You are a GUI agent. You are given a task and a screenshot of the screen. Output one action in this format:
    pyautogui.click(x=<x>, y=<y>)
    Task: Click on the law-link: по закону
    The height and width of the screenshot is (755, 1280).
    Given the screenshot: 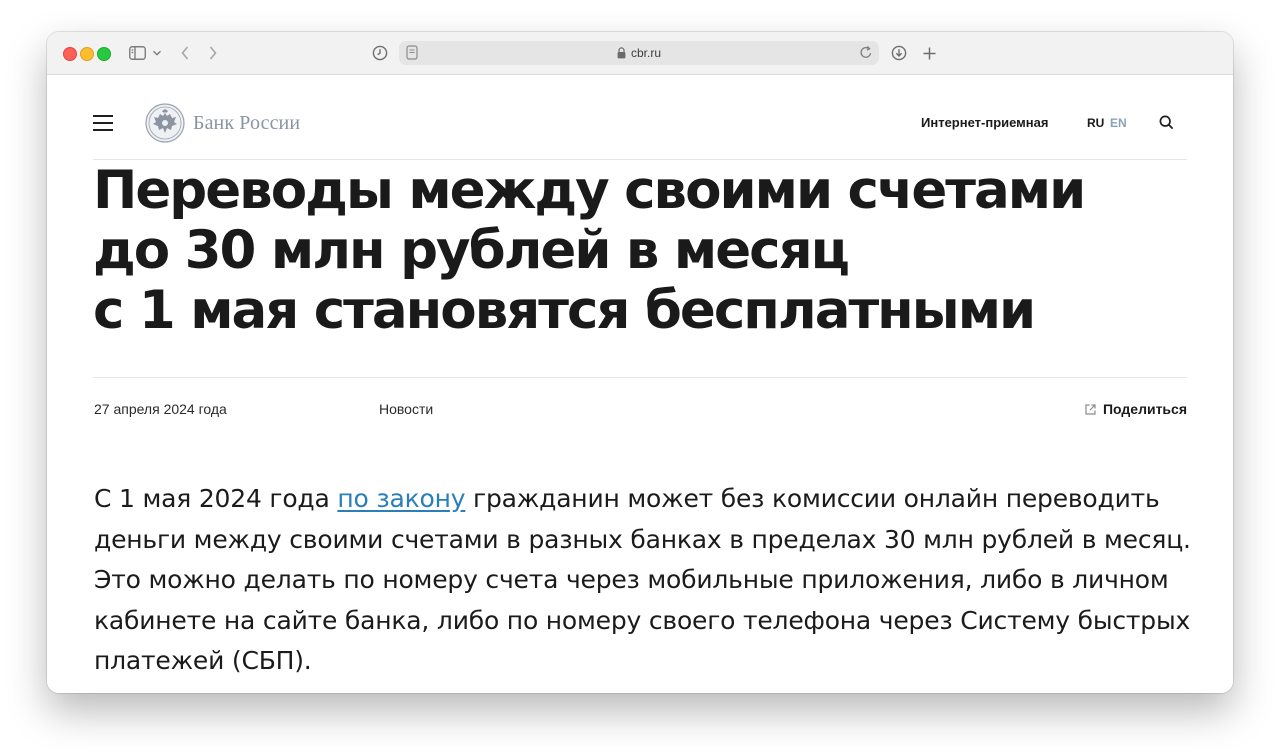 What is the action you would take?
    pyautogui.click(x=401, y=498)
    